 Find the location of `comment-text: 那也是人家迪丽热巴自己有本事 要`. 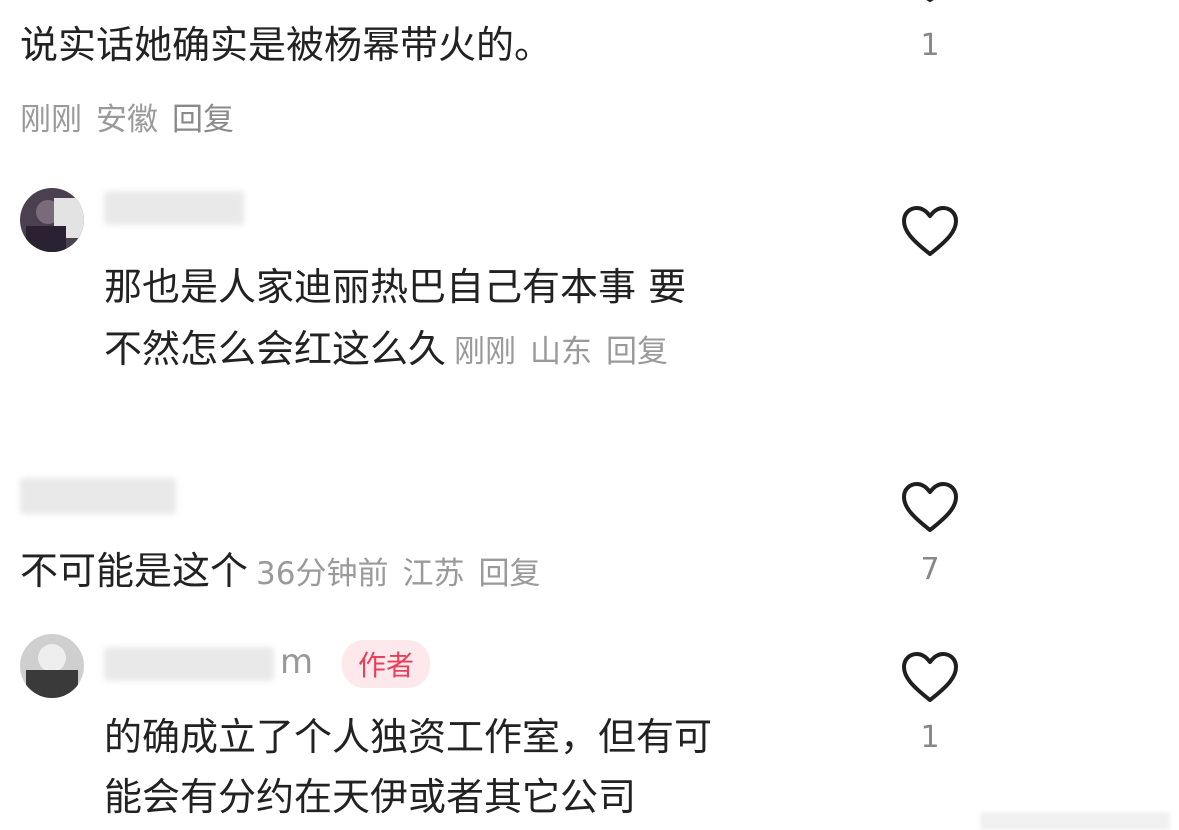

comment-text: 那也是人家迪丽热巴自己有本事 要 is located at coordinates (395, 287).